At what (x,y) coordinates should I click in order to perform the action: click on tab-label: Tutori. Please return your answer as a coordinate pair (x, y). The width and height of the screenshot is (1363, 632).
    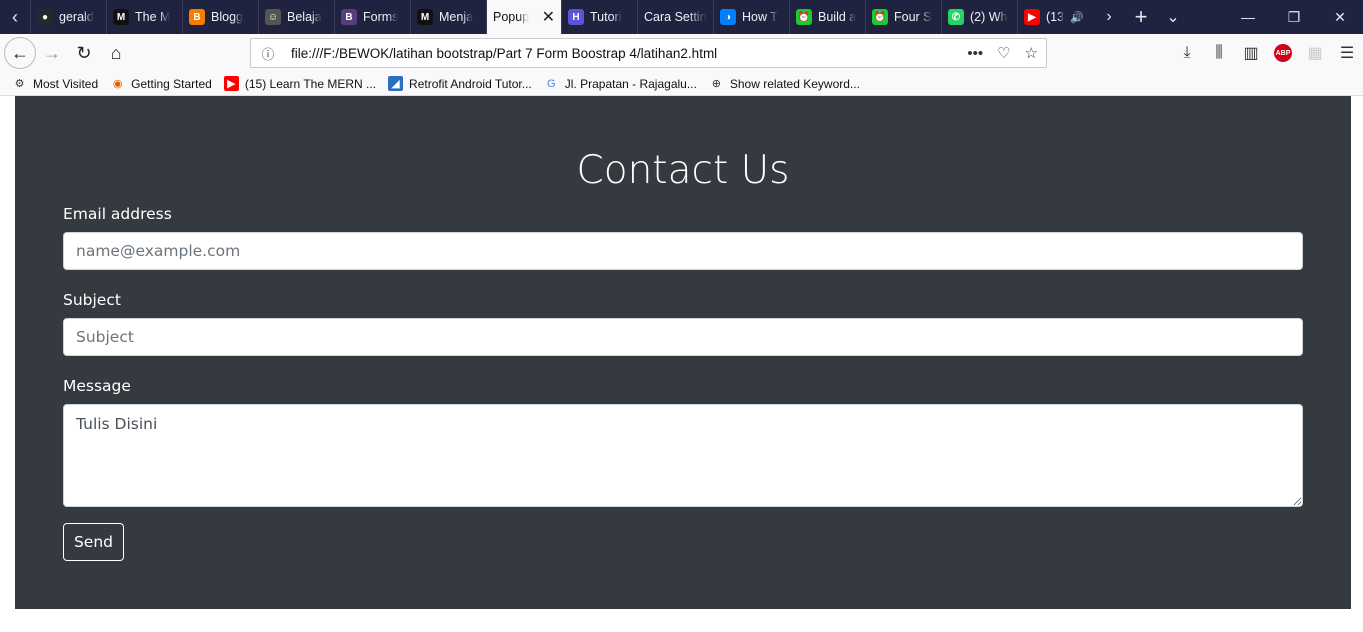
    Looking at the image, I should click on (606, 17).